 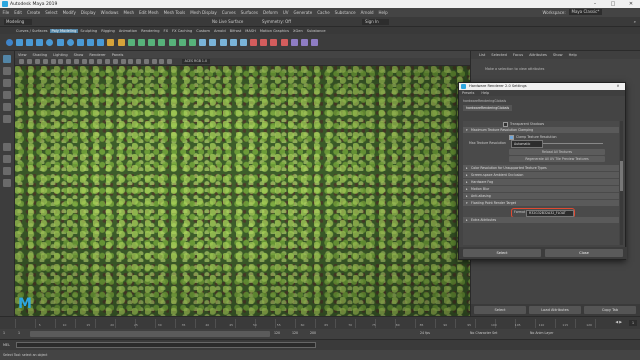 What do you see at coordinates (499, 55) in the screenshot?
I see `attr-menu-selected: Selected` at bounding box center [499, 55].